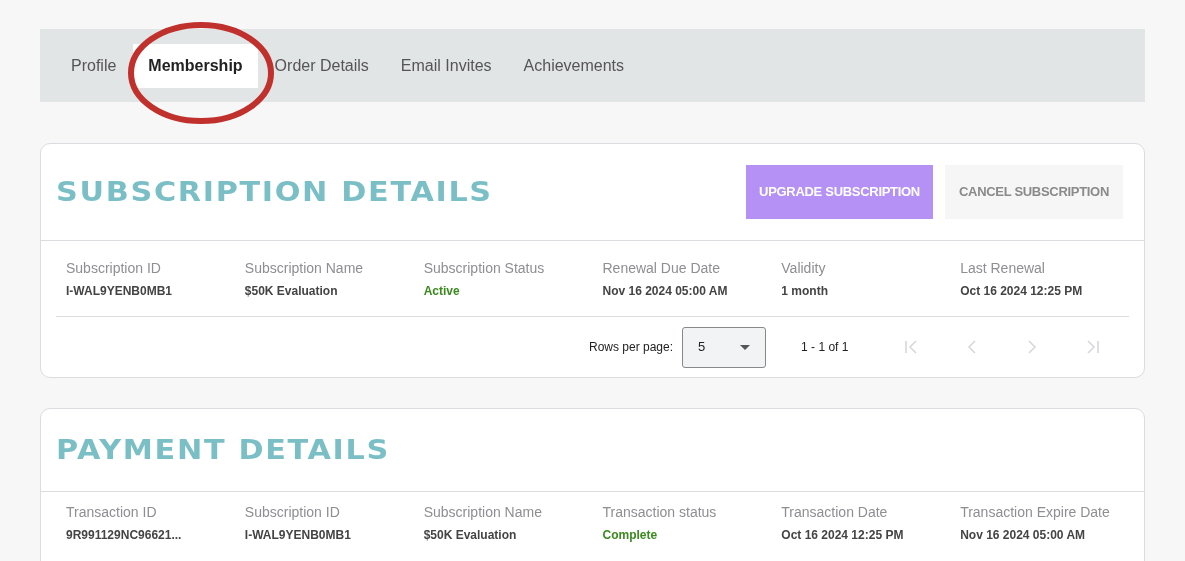 The height and width of the screenshot is (561, 1185). I want to click on field-label: Last Renewal, so click(1003, 268).